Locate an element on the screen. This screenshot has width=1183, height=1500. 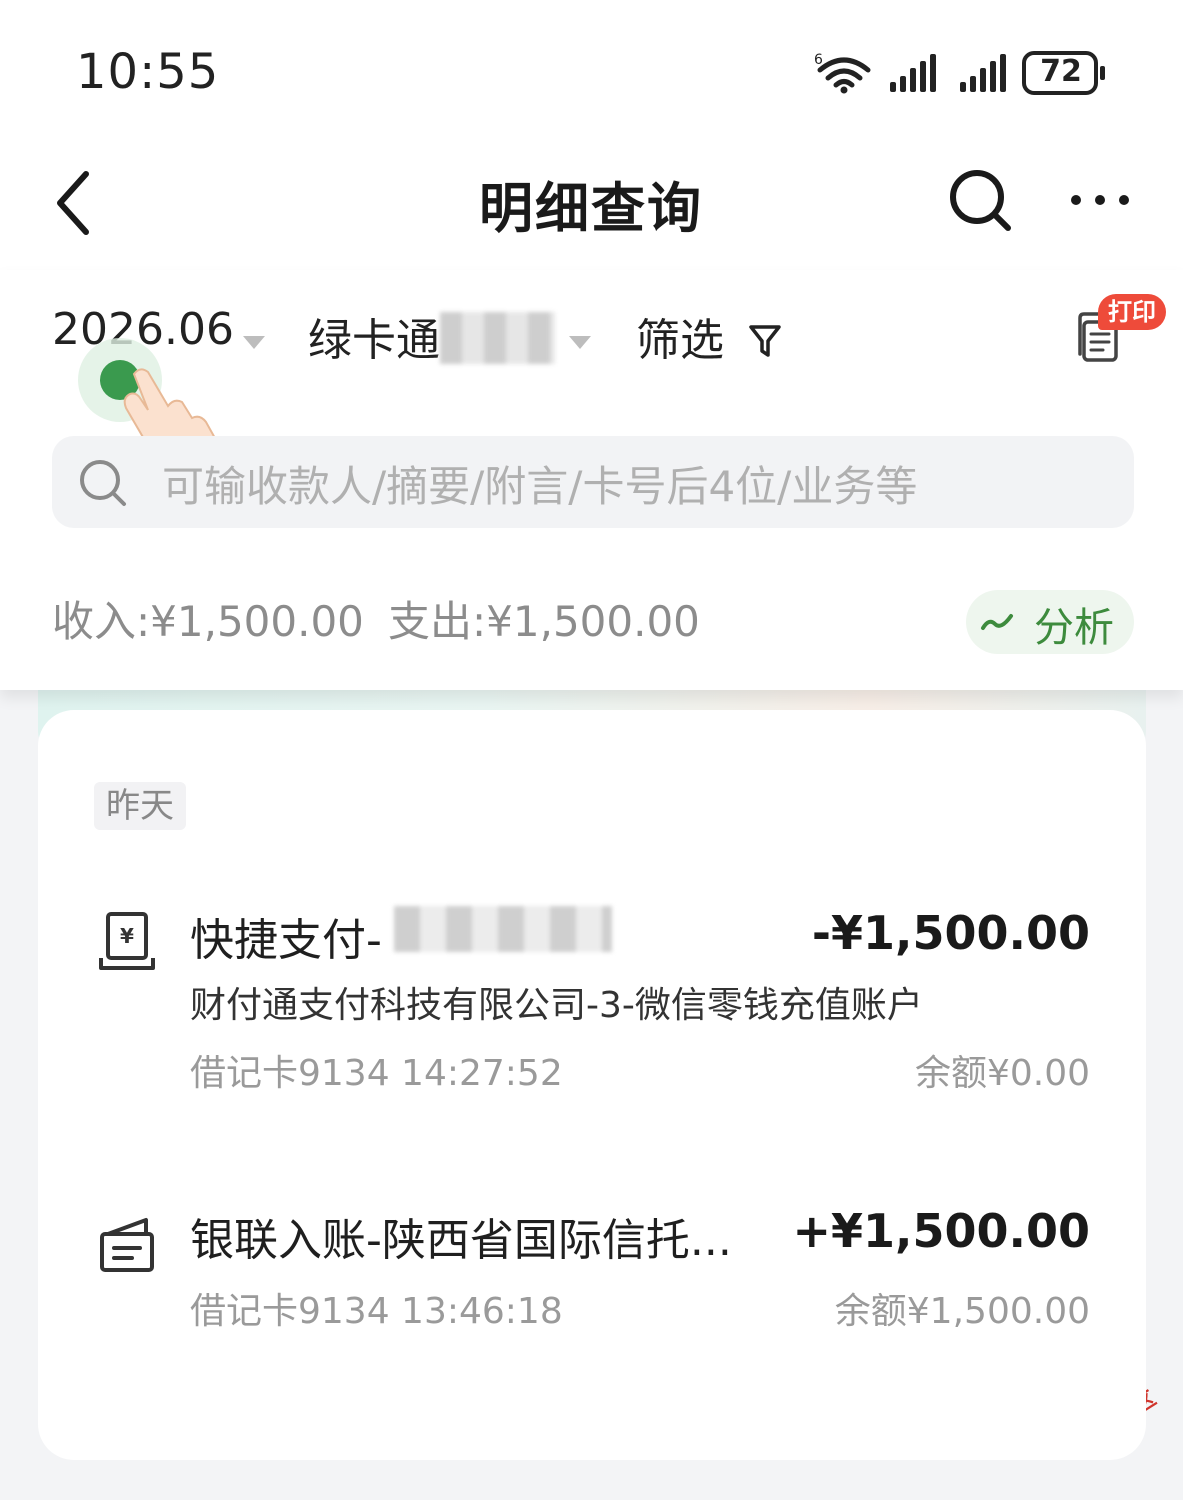
masked-card-number is located at coordinates (497, 338).